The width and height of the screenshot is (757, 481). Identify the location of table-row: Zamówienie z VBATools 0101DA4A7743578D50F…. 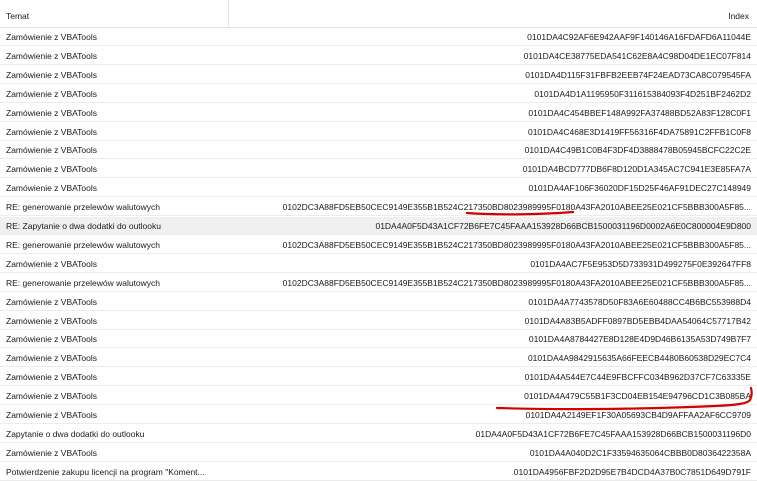
(378, 302).